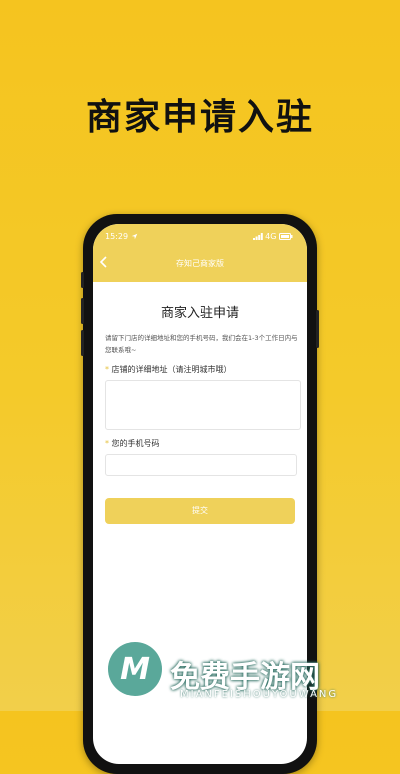 The width and height of the screenshot is (400, 774). Describe the element at coordinates (203, 405) in the screenshot. I see `address-input` at that location.